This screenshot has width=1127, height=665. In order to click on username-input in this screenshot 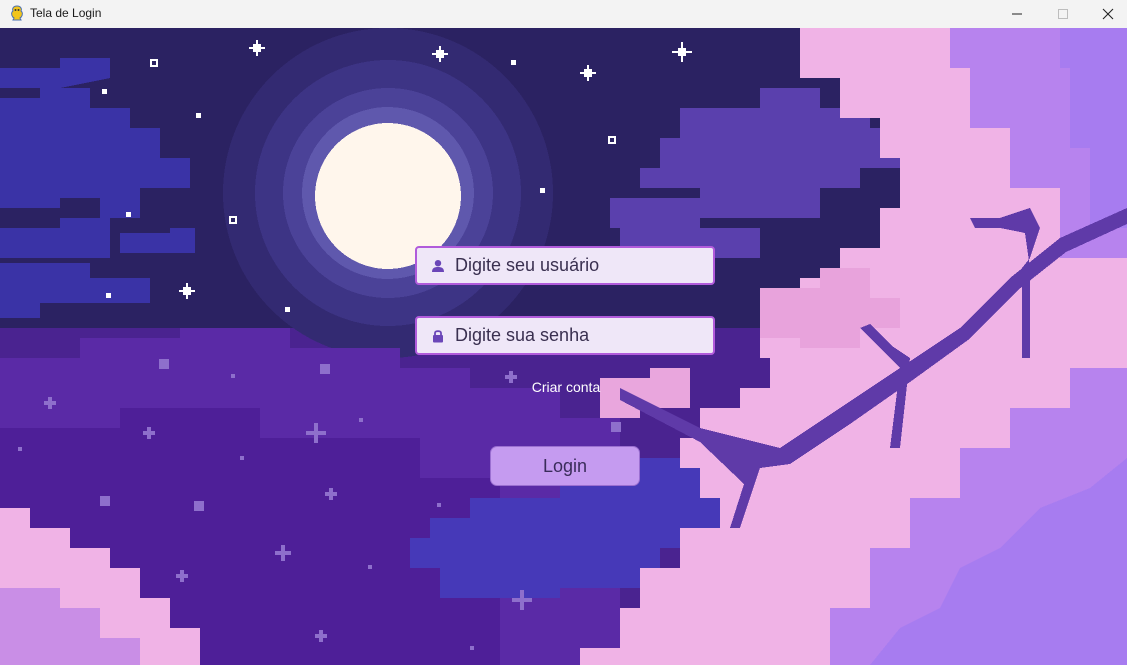, I will do `click(584, 265)`.